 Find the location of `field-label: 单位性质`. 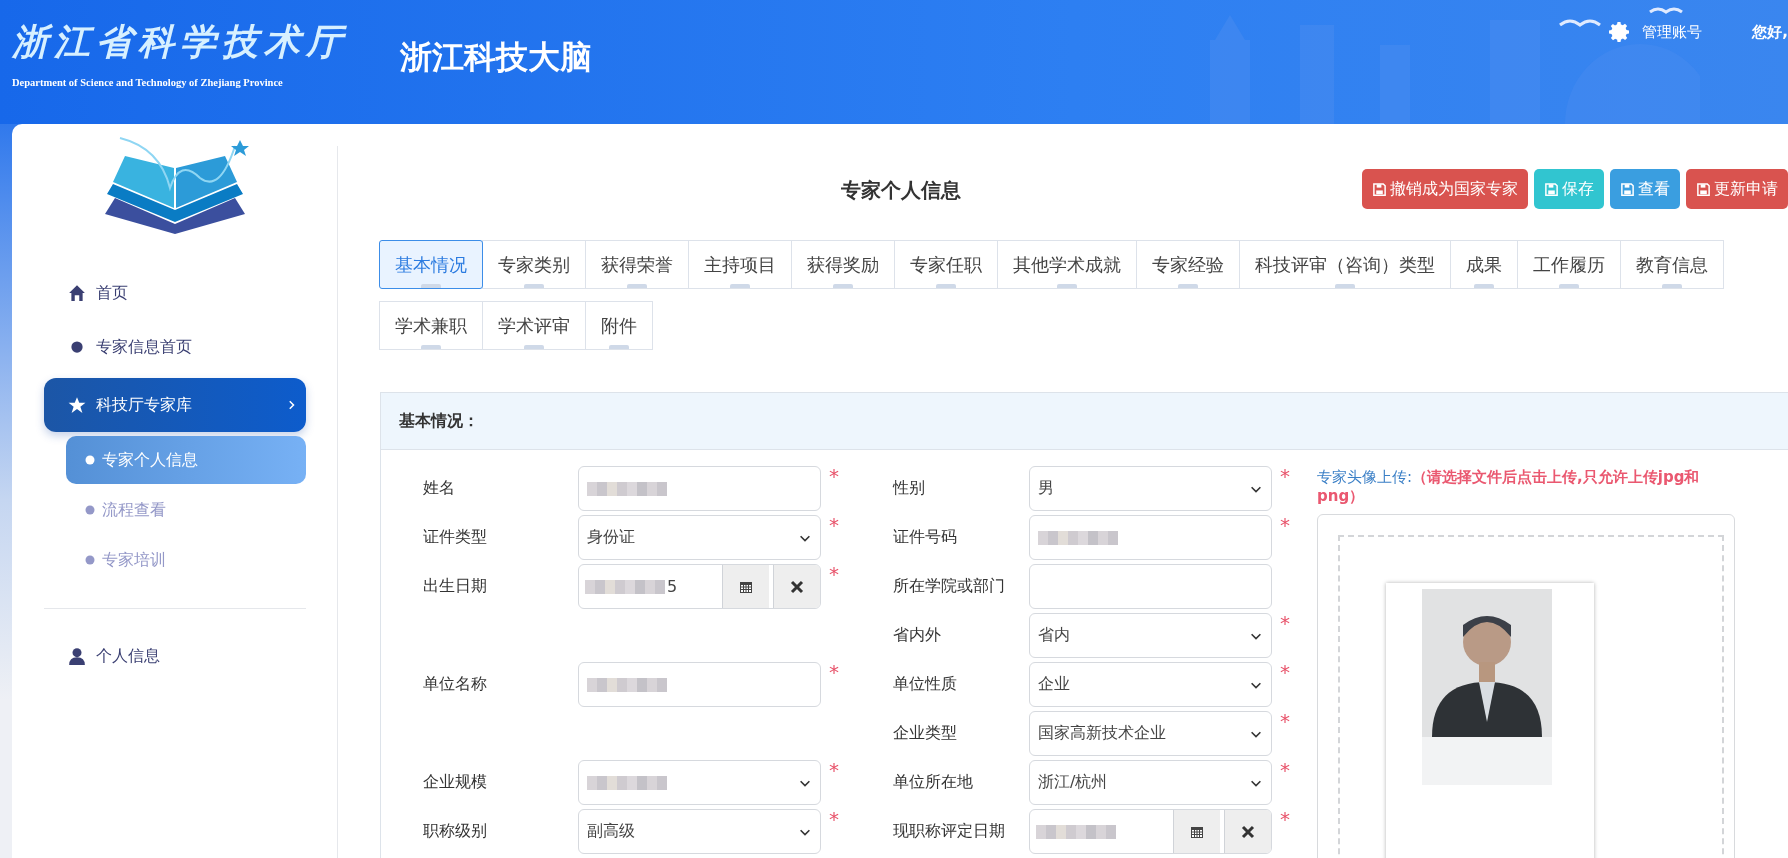

field-label: 单位性质 is located at coordinates (925, 684).